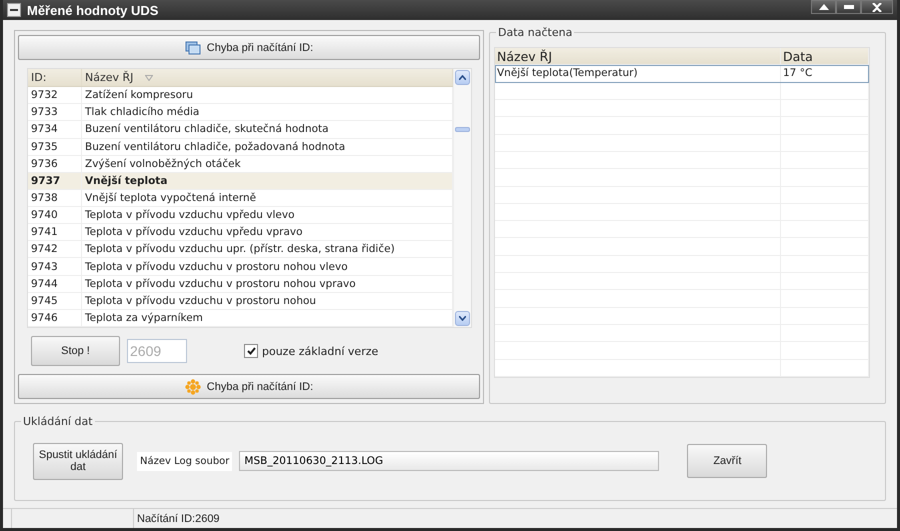  What do you see at coordinates (55, 112) in the screenshot?
I see `id-cell: 9733` at bounding box center [55, 112].